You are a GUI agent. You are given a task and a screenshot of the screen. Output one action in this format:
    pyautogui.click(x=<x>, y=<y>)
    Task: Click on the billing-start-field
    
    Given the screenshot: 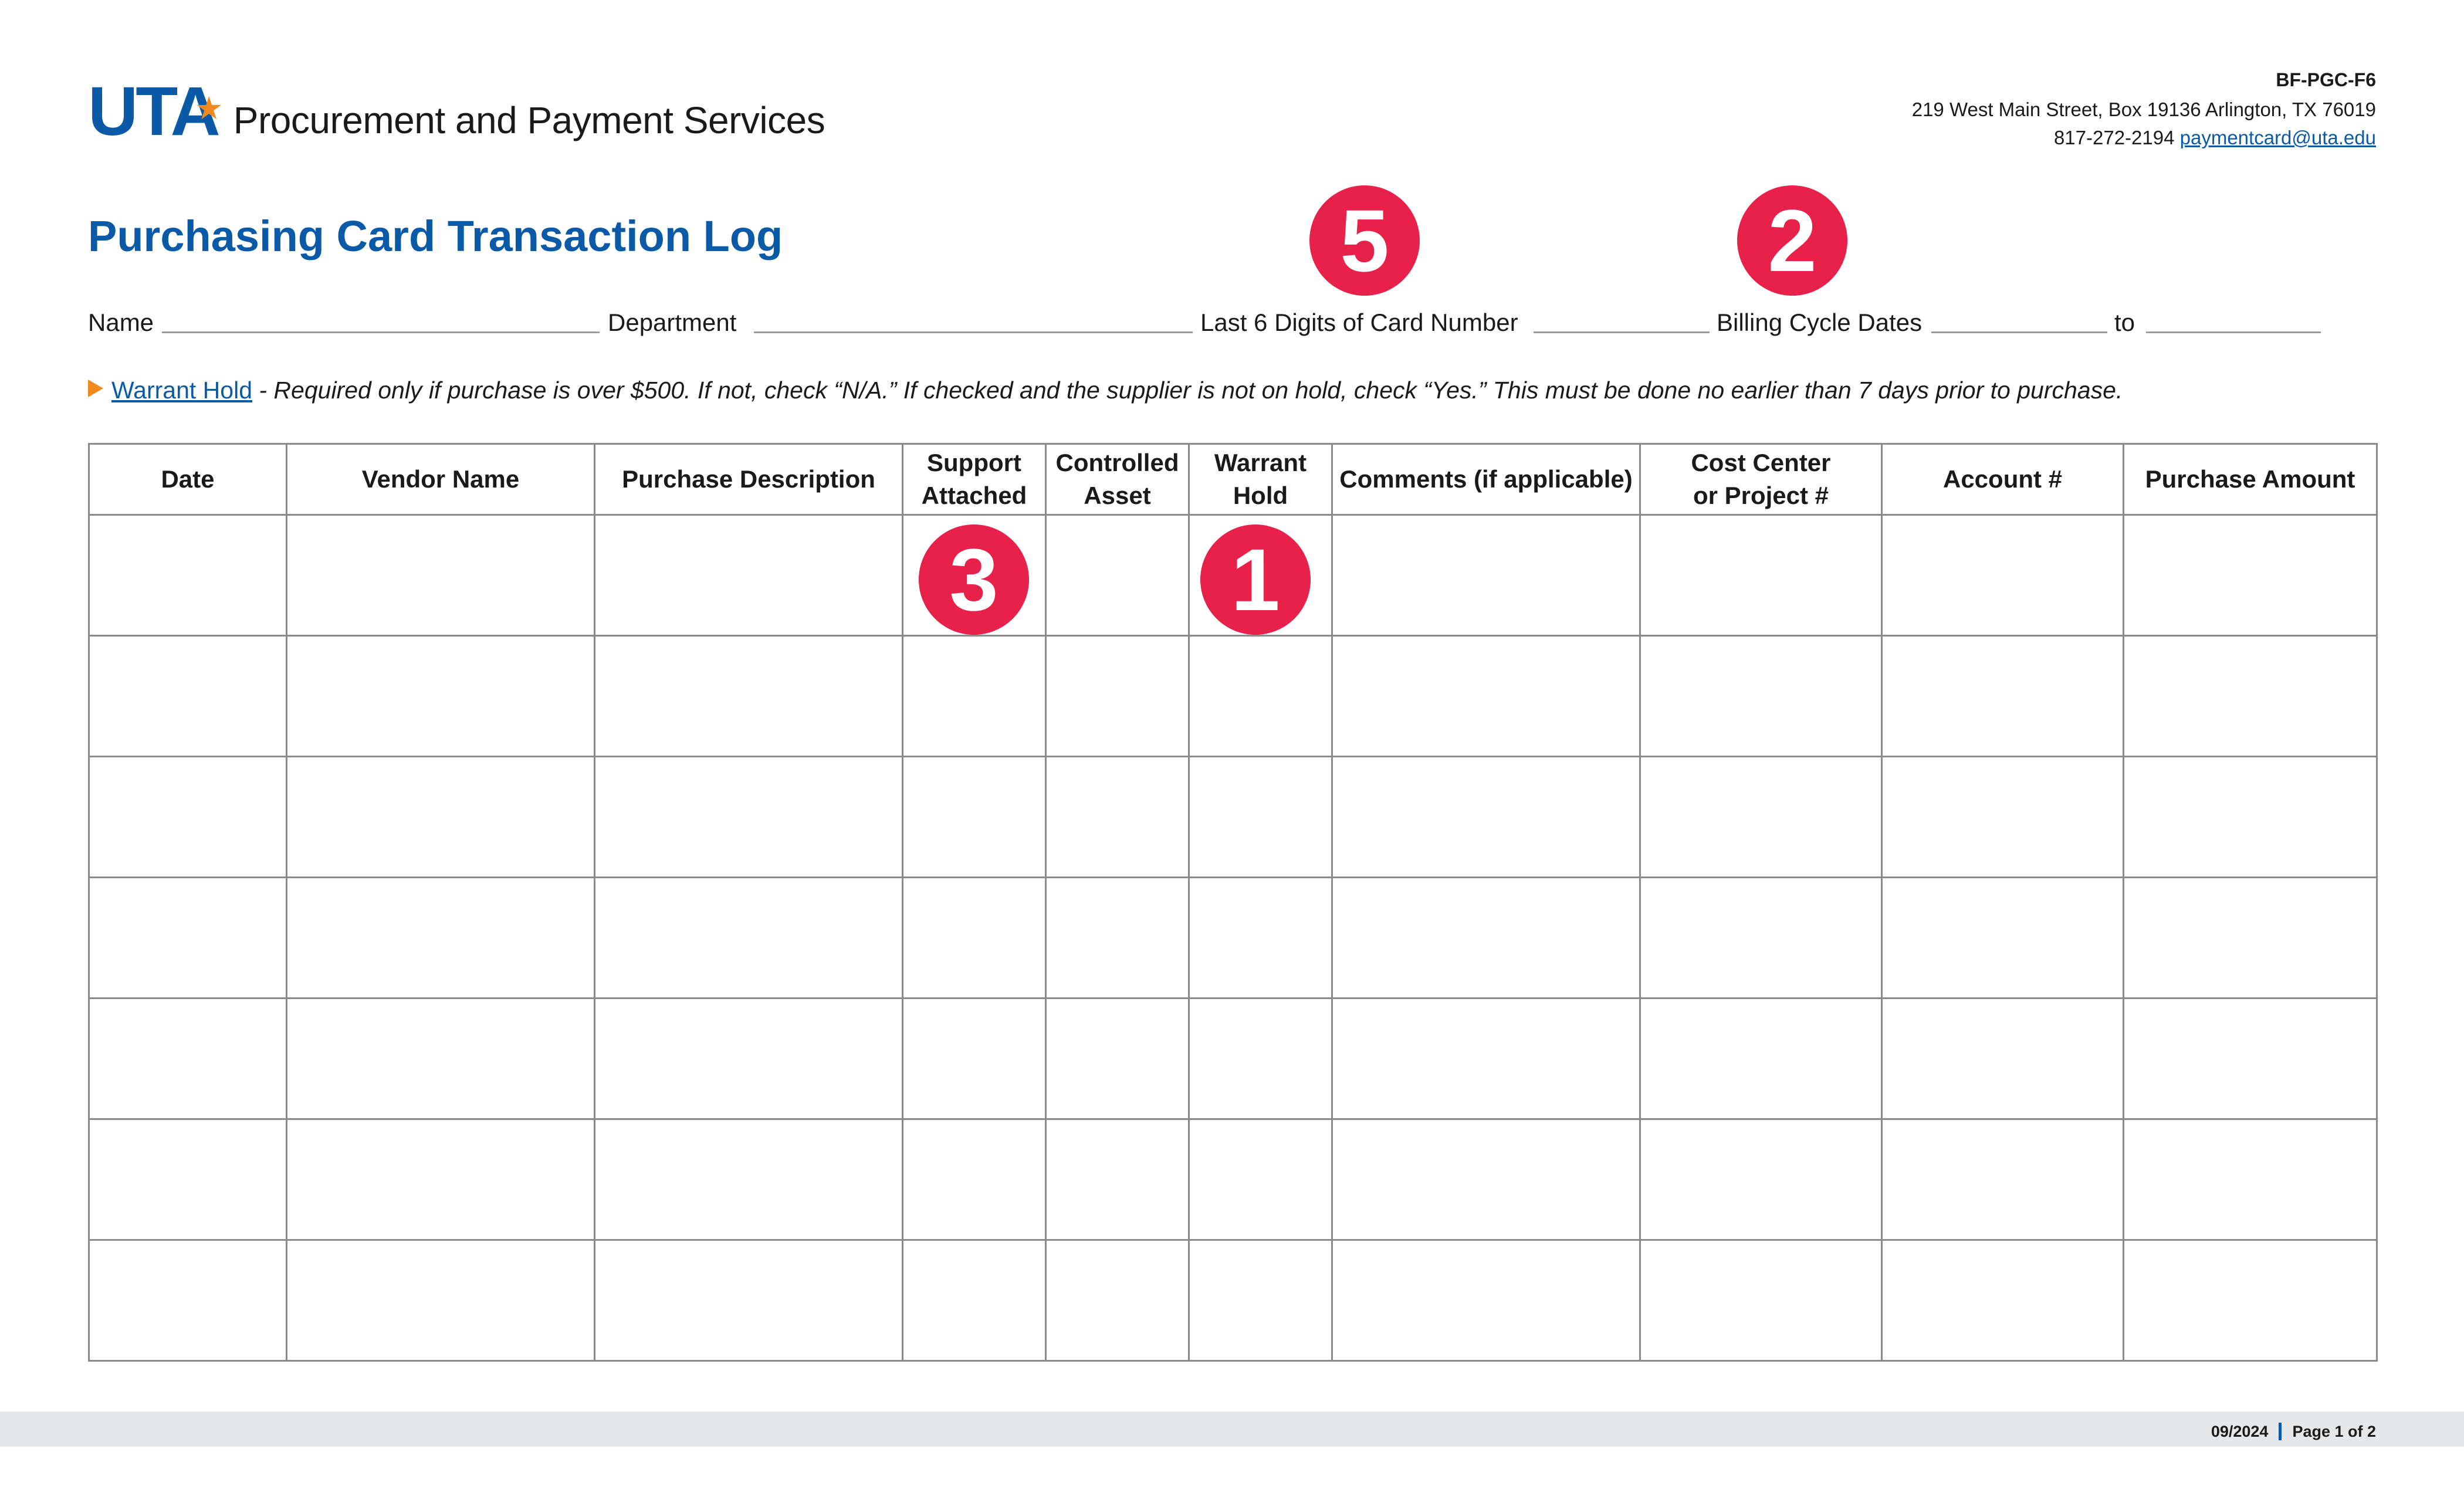 What is the action you would take?
    pyautogui.click(x=2019, y=332)
    